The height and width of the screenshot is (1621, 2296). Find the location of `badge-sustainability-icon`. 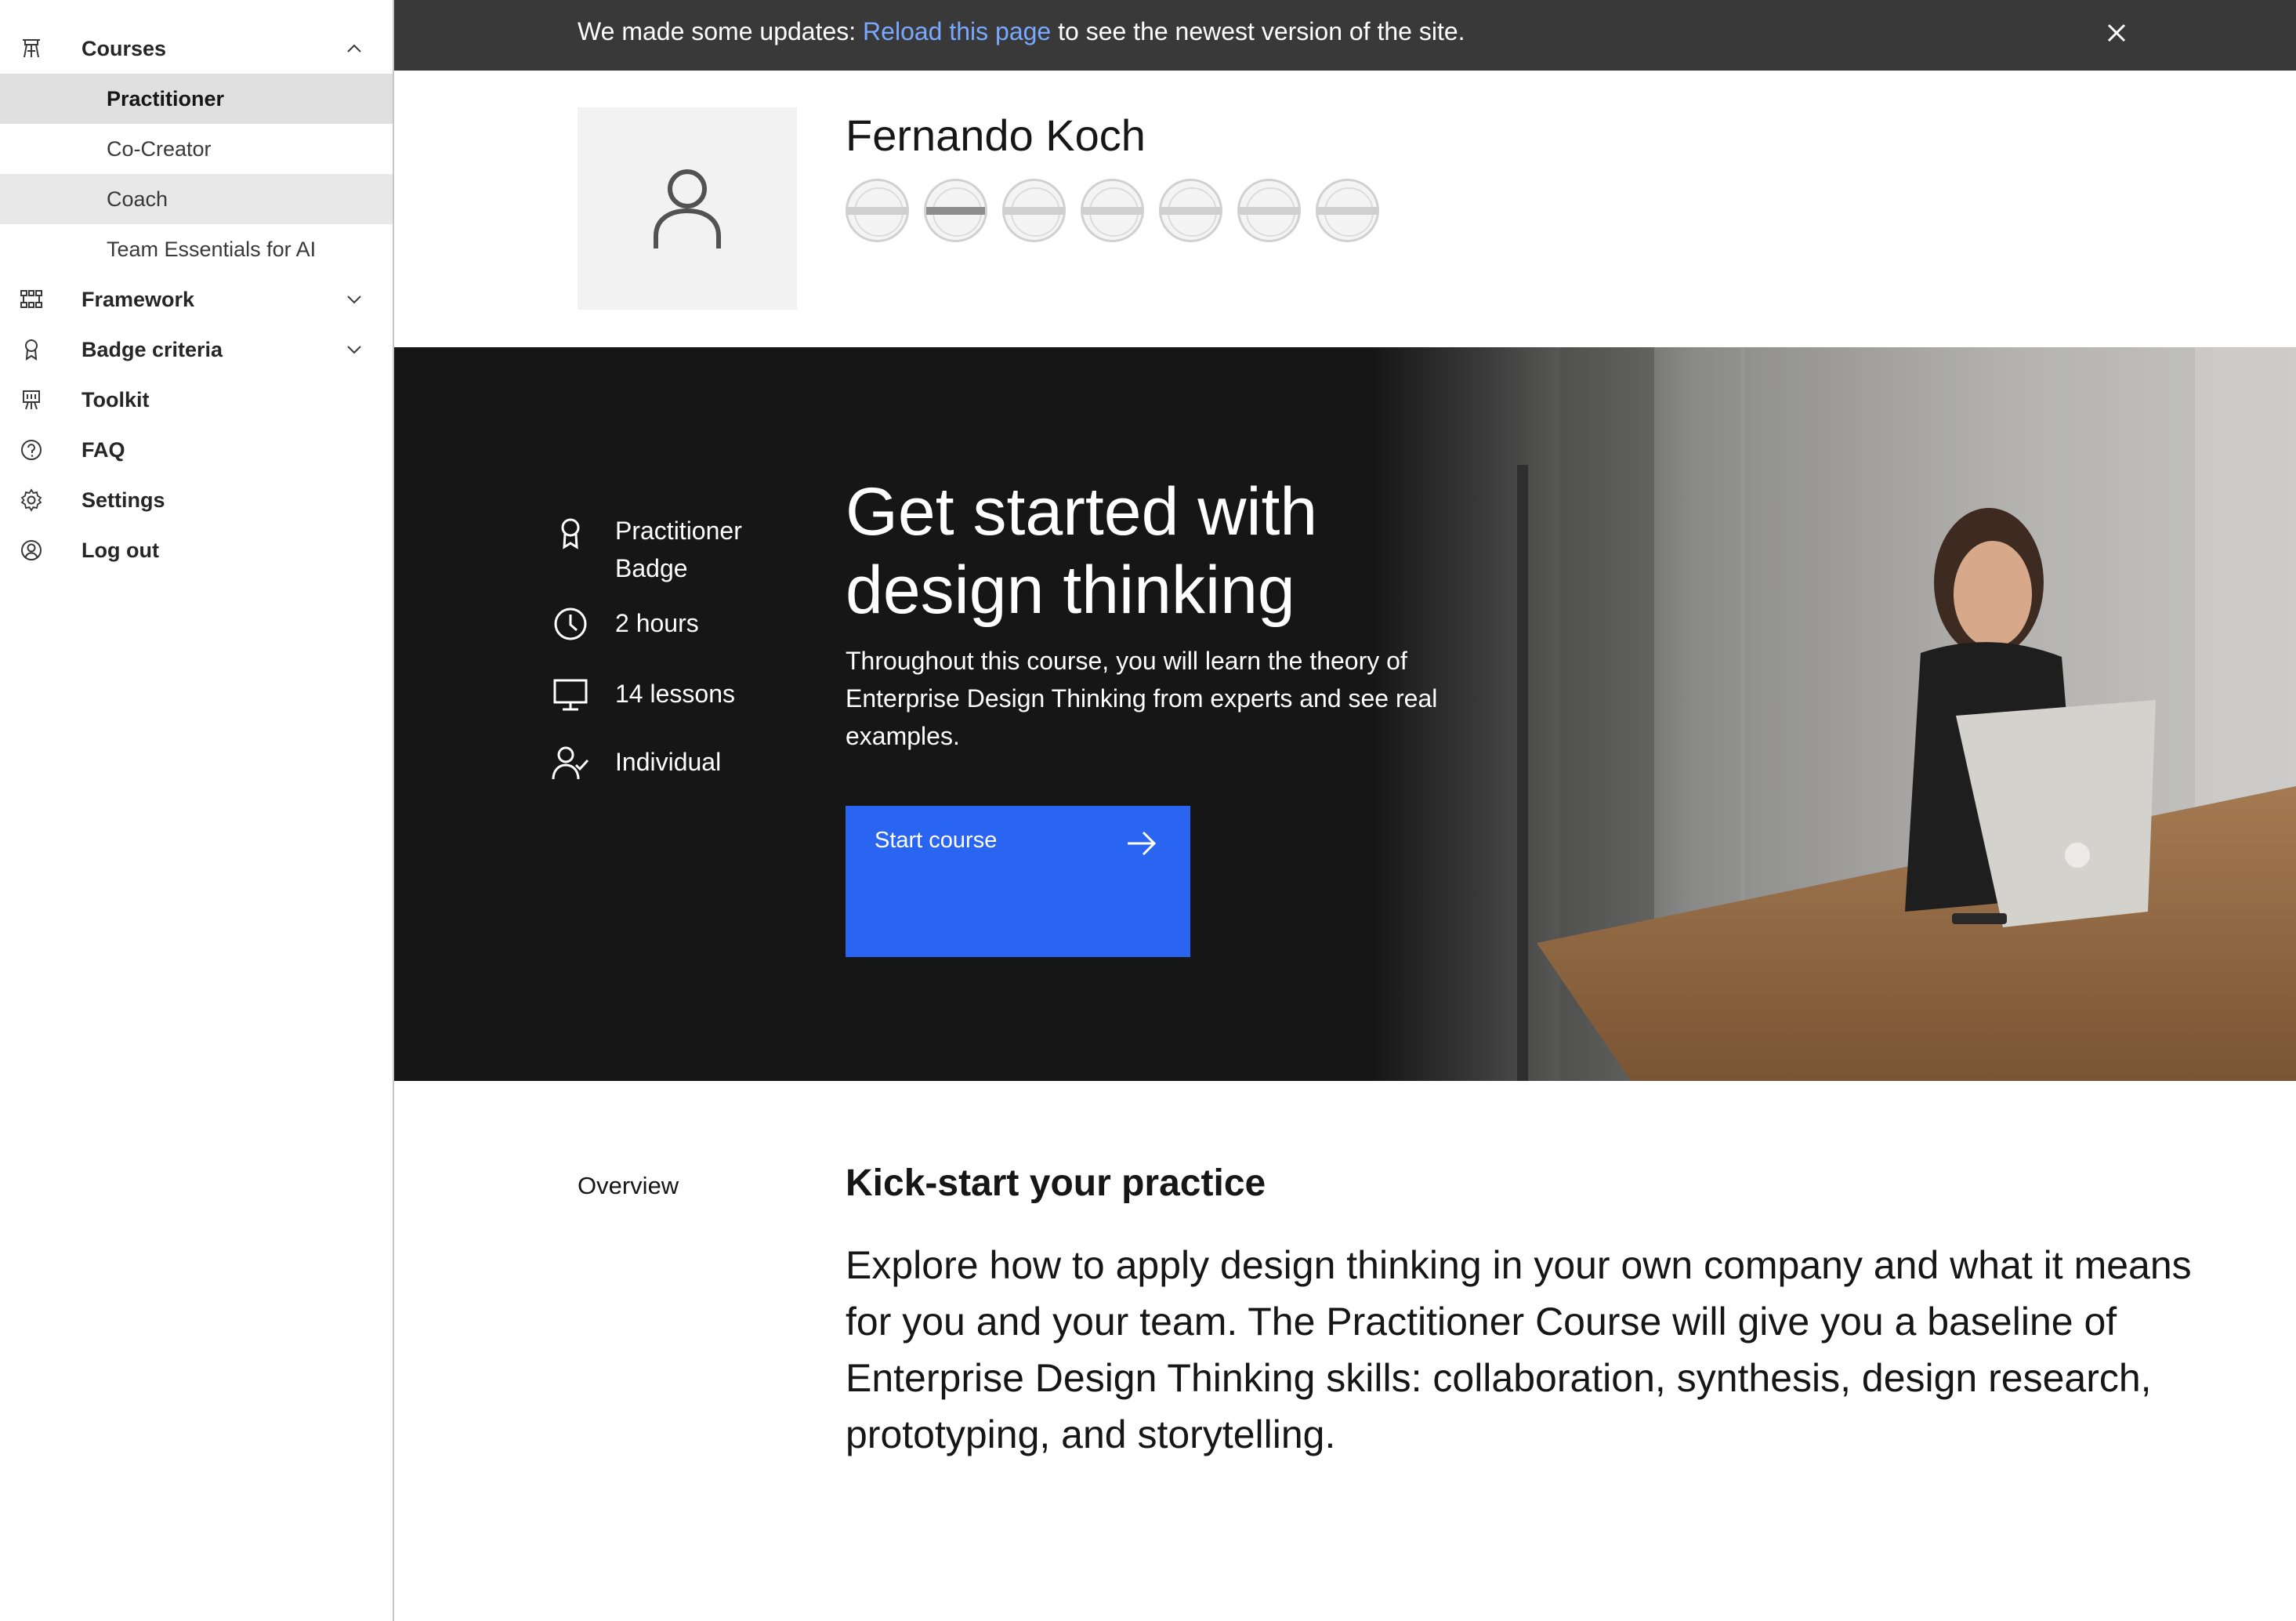

badge-sustainability-icon is located at coordinates (1347, 210).